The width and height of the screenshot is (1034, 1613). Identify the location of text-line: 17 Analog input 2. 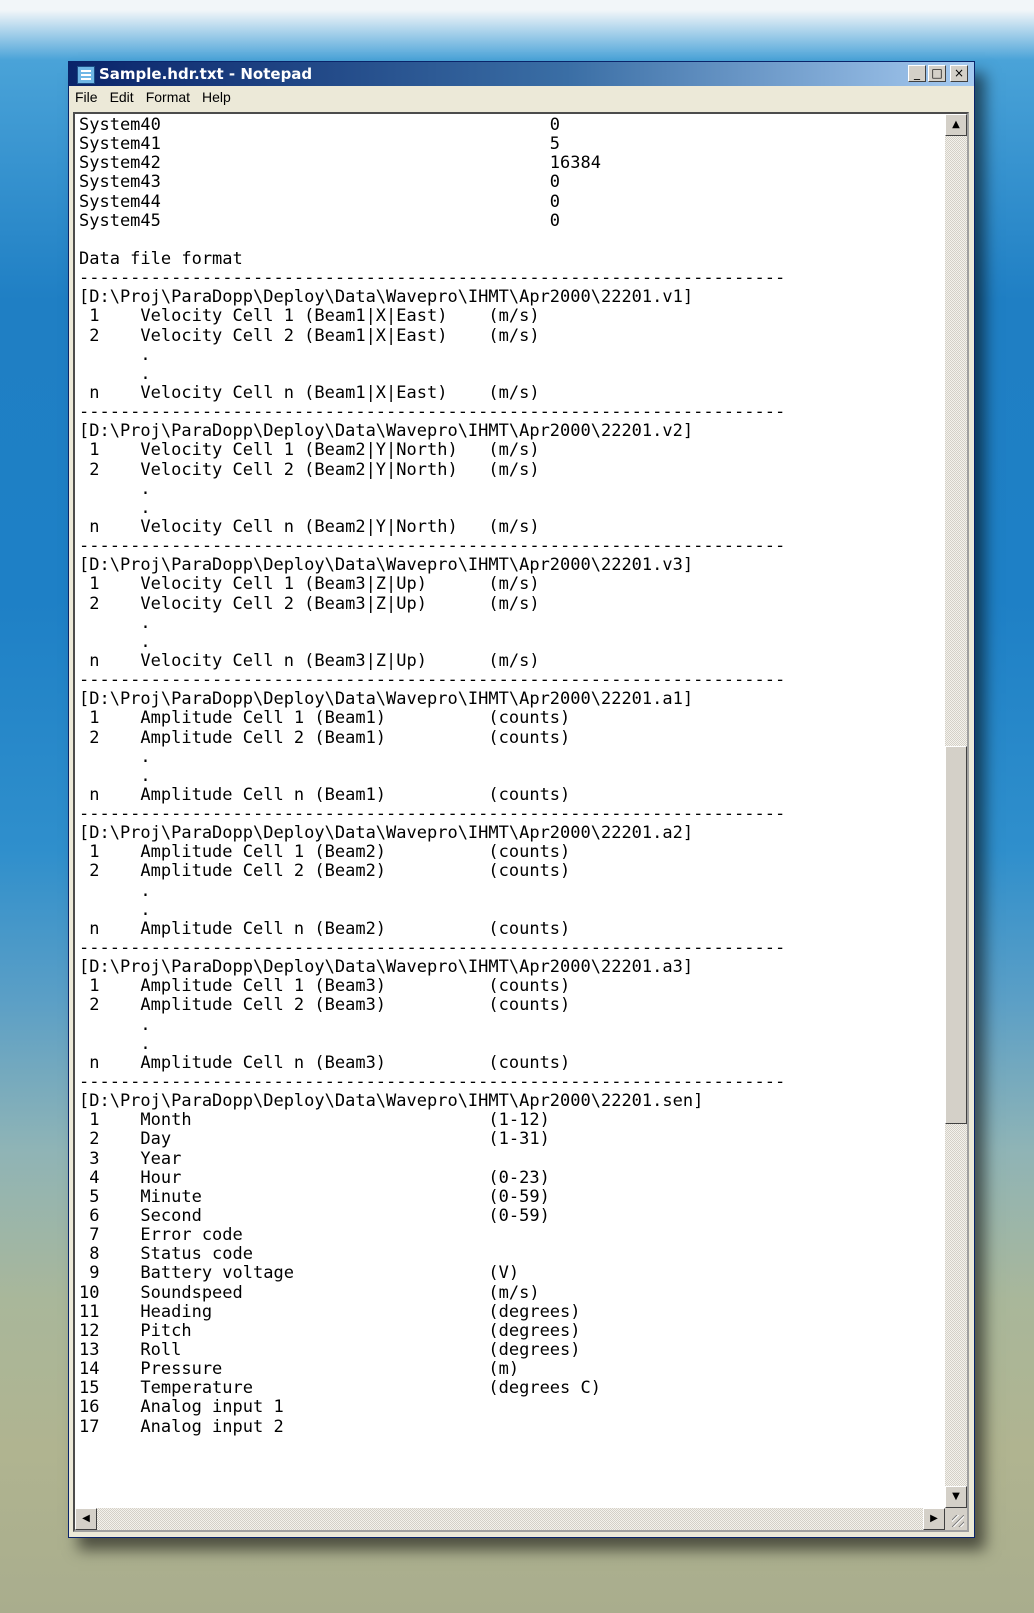
(181, 1426).